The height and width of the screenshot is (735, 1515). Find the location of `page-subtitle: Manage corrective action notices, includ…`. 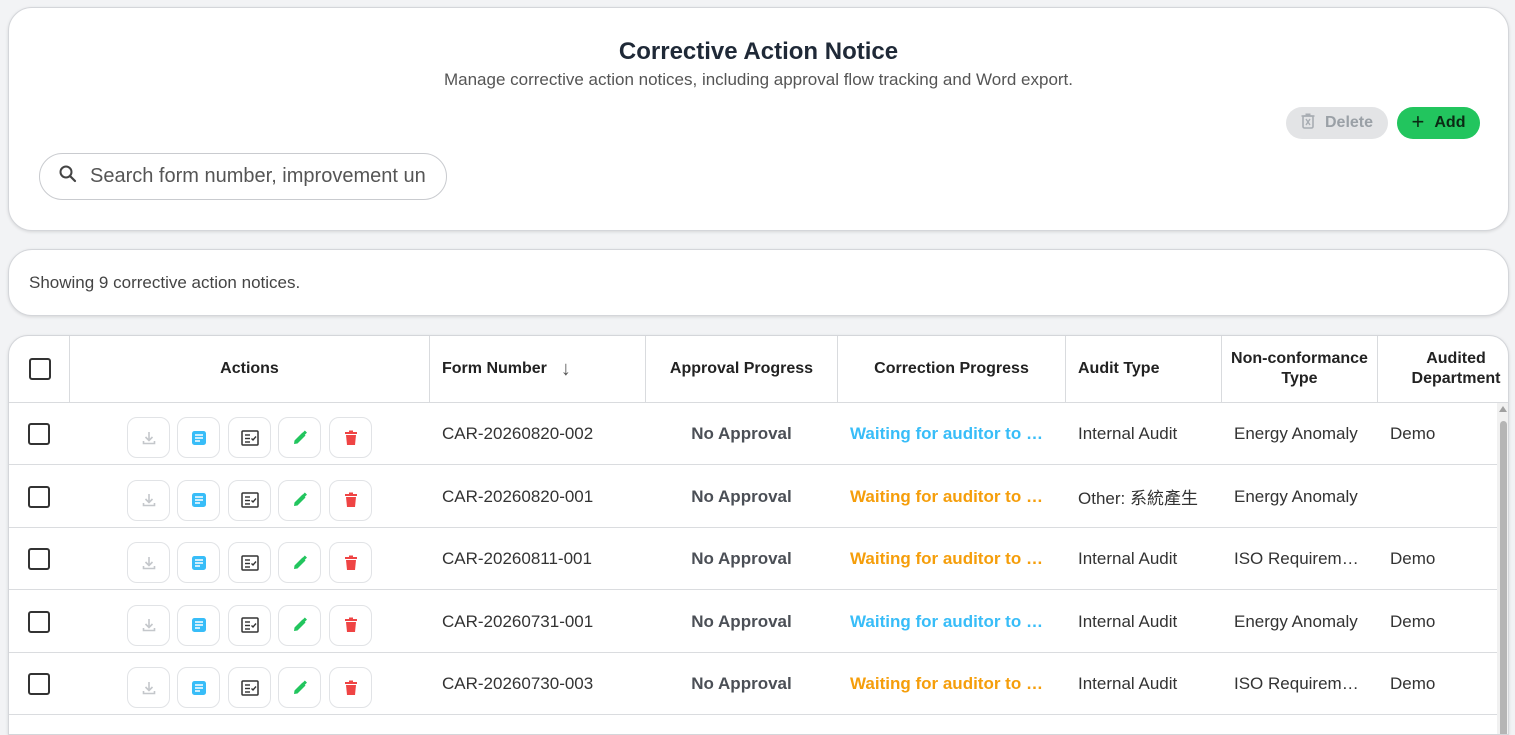

page-subtitle: Manage corrective action notices, includ… is located at coordinates (758, 79).